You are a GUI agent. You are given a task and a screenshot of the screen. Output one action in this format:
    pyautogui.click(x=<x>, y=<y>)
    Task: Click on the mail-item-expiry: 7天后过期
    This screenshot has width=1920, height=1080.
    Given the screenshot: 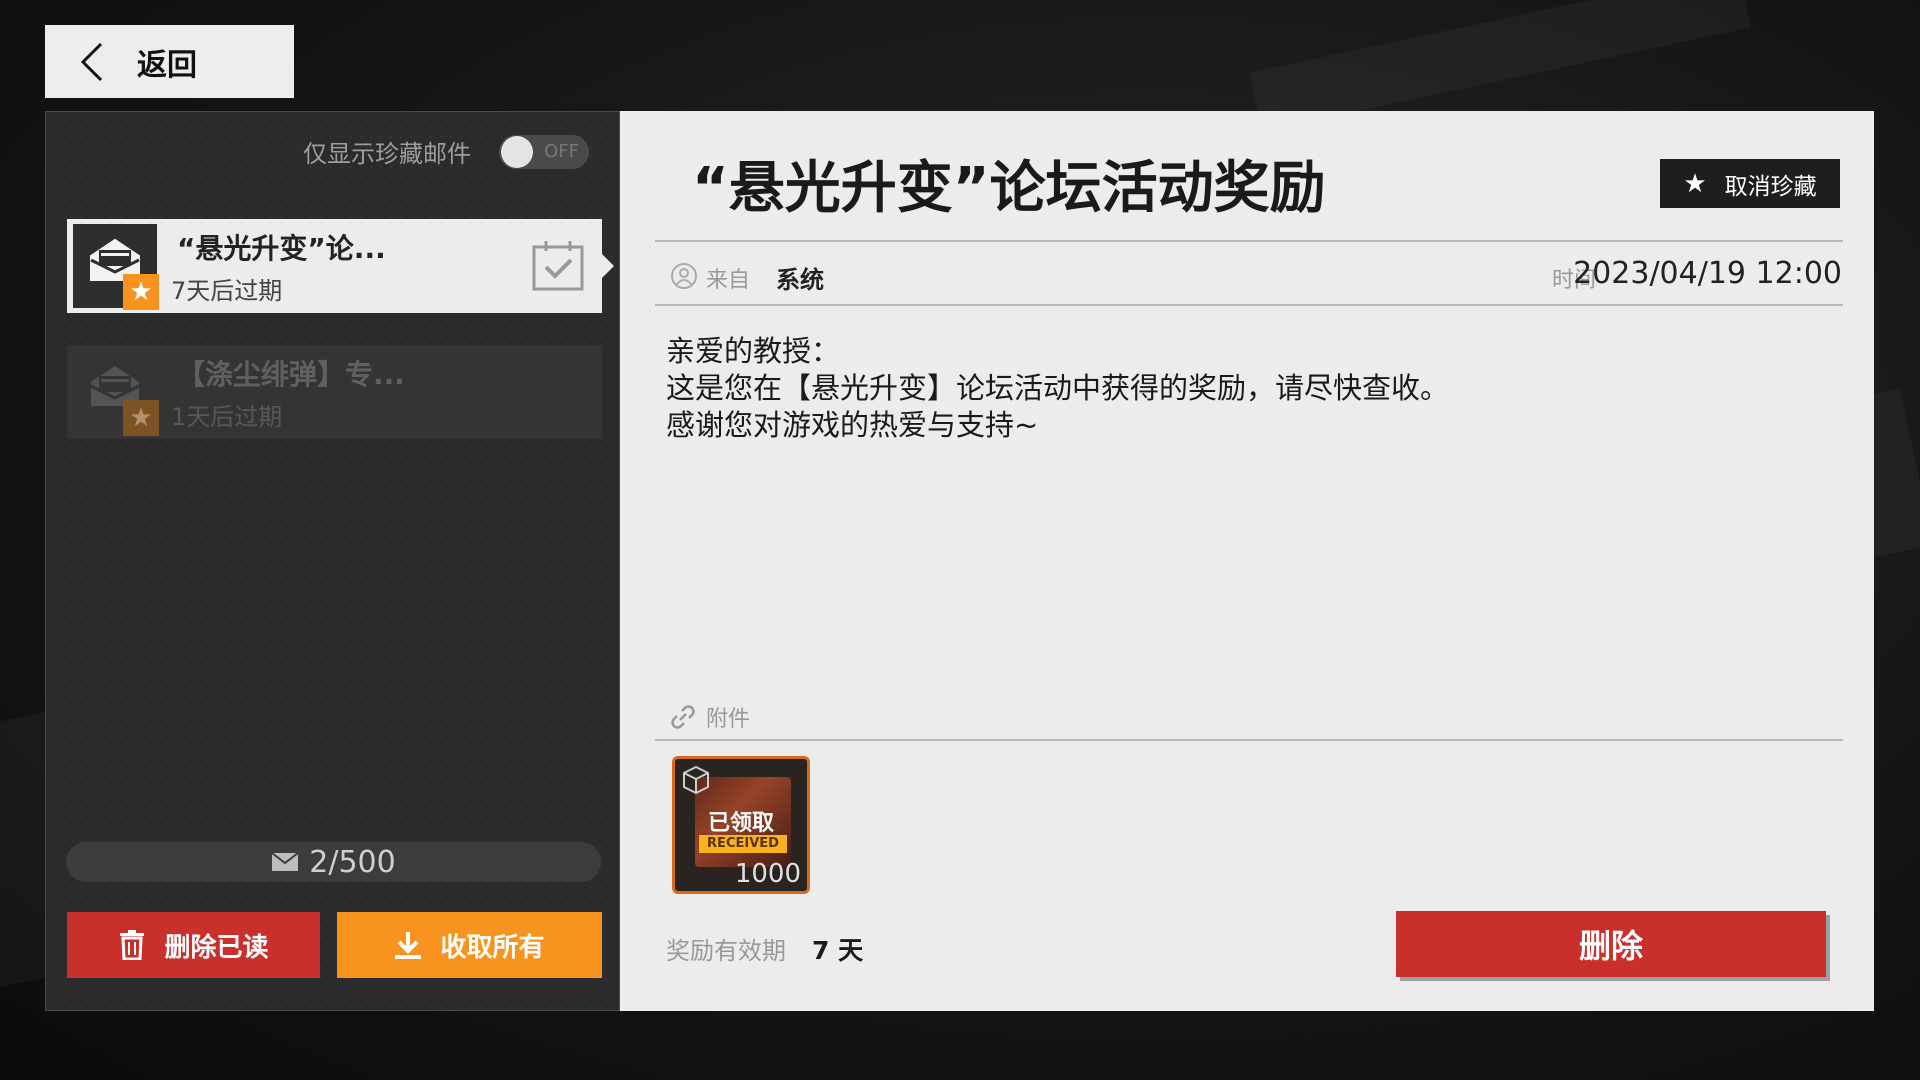 What is the action you would take?
    pyautogui.click(x=227, y=291)
    